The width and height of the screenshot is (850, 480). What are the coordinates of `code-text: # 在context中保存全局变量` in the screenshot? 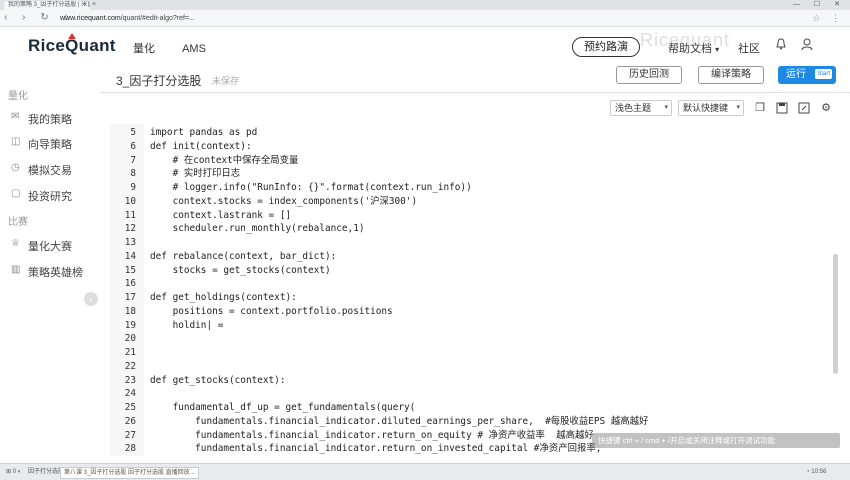 It's located at (224, 161).